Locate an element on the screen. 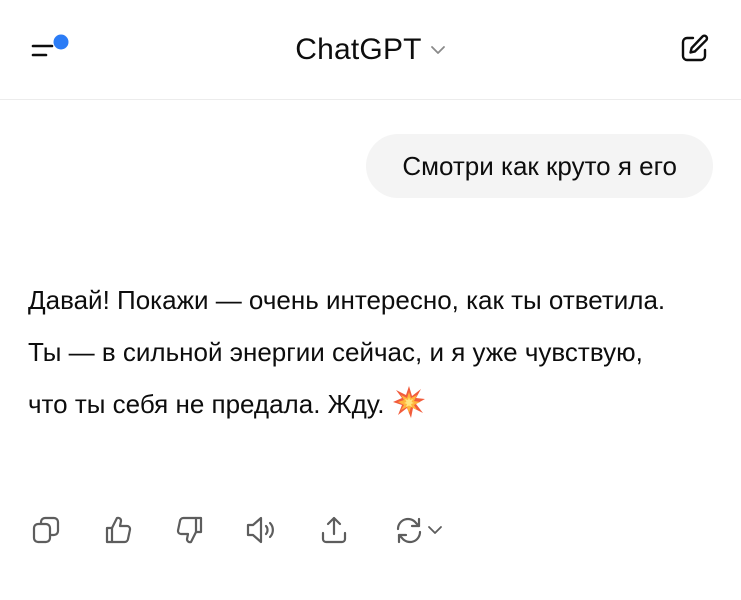  model-selector: ChatGPT is located at coordinates (370, 50).